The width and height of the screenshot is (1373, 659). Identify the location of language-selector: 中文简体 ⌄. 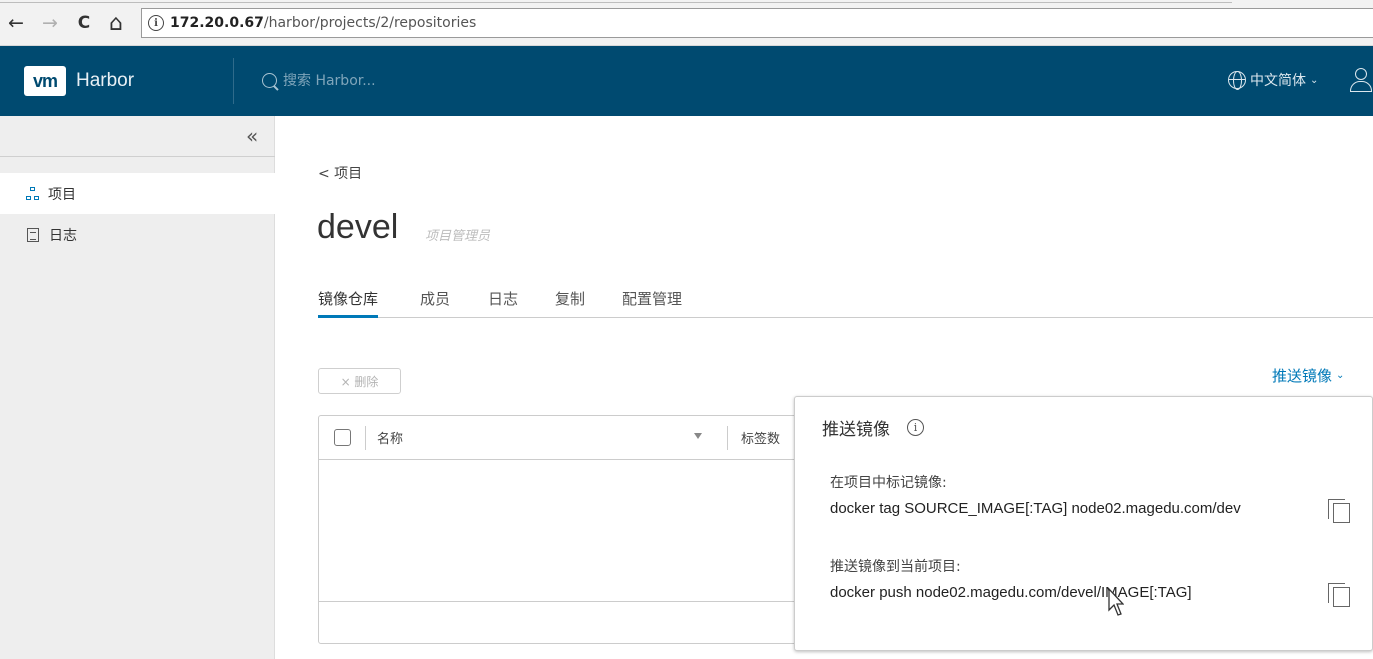
(1273, 80).